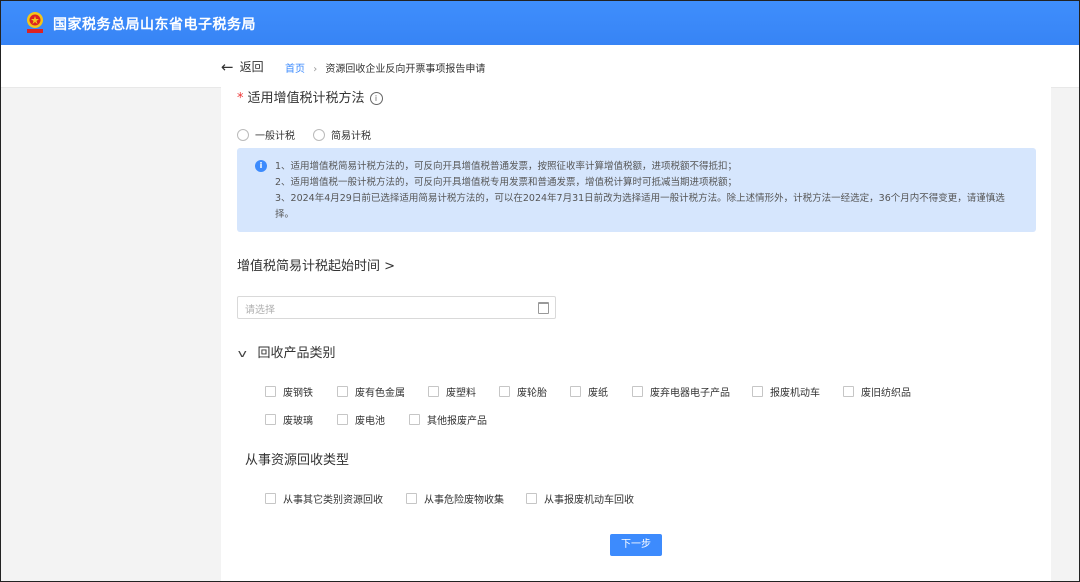 Image resolution: width=1080 pixels, height=582 pixels. Describe the element at coordinates (598, 393) in the screenshot. I see `checkbox-label: 废纸` at that location.